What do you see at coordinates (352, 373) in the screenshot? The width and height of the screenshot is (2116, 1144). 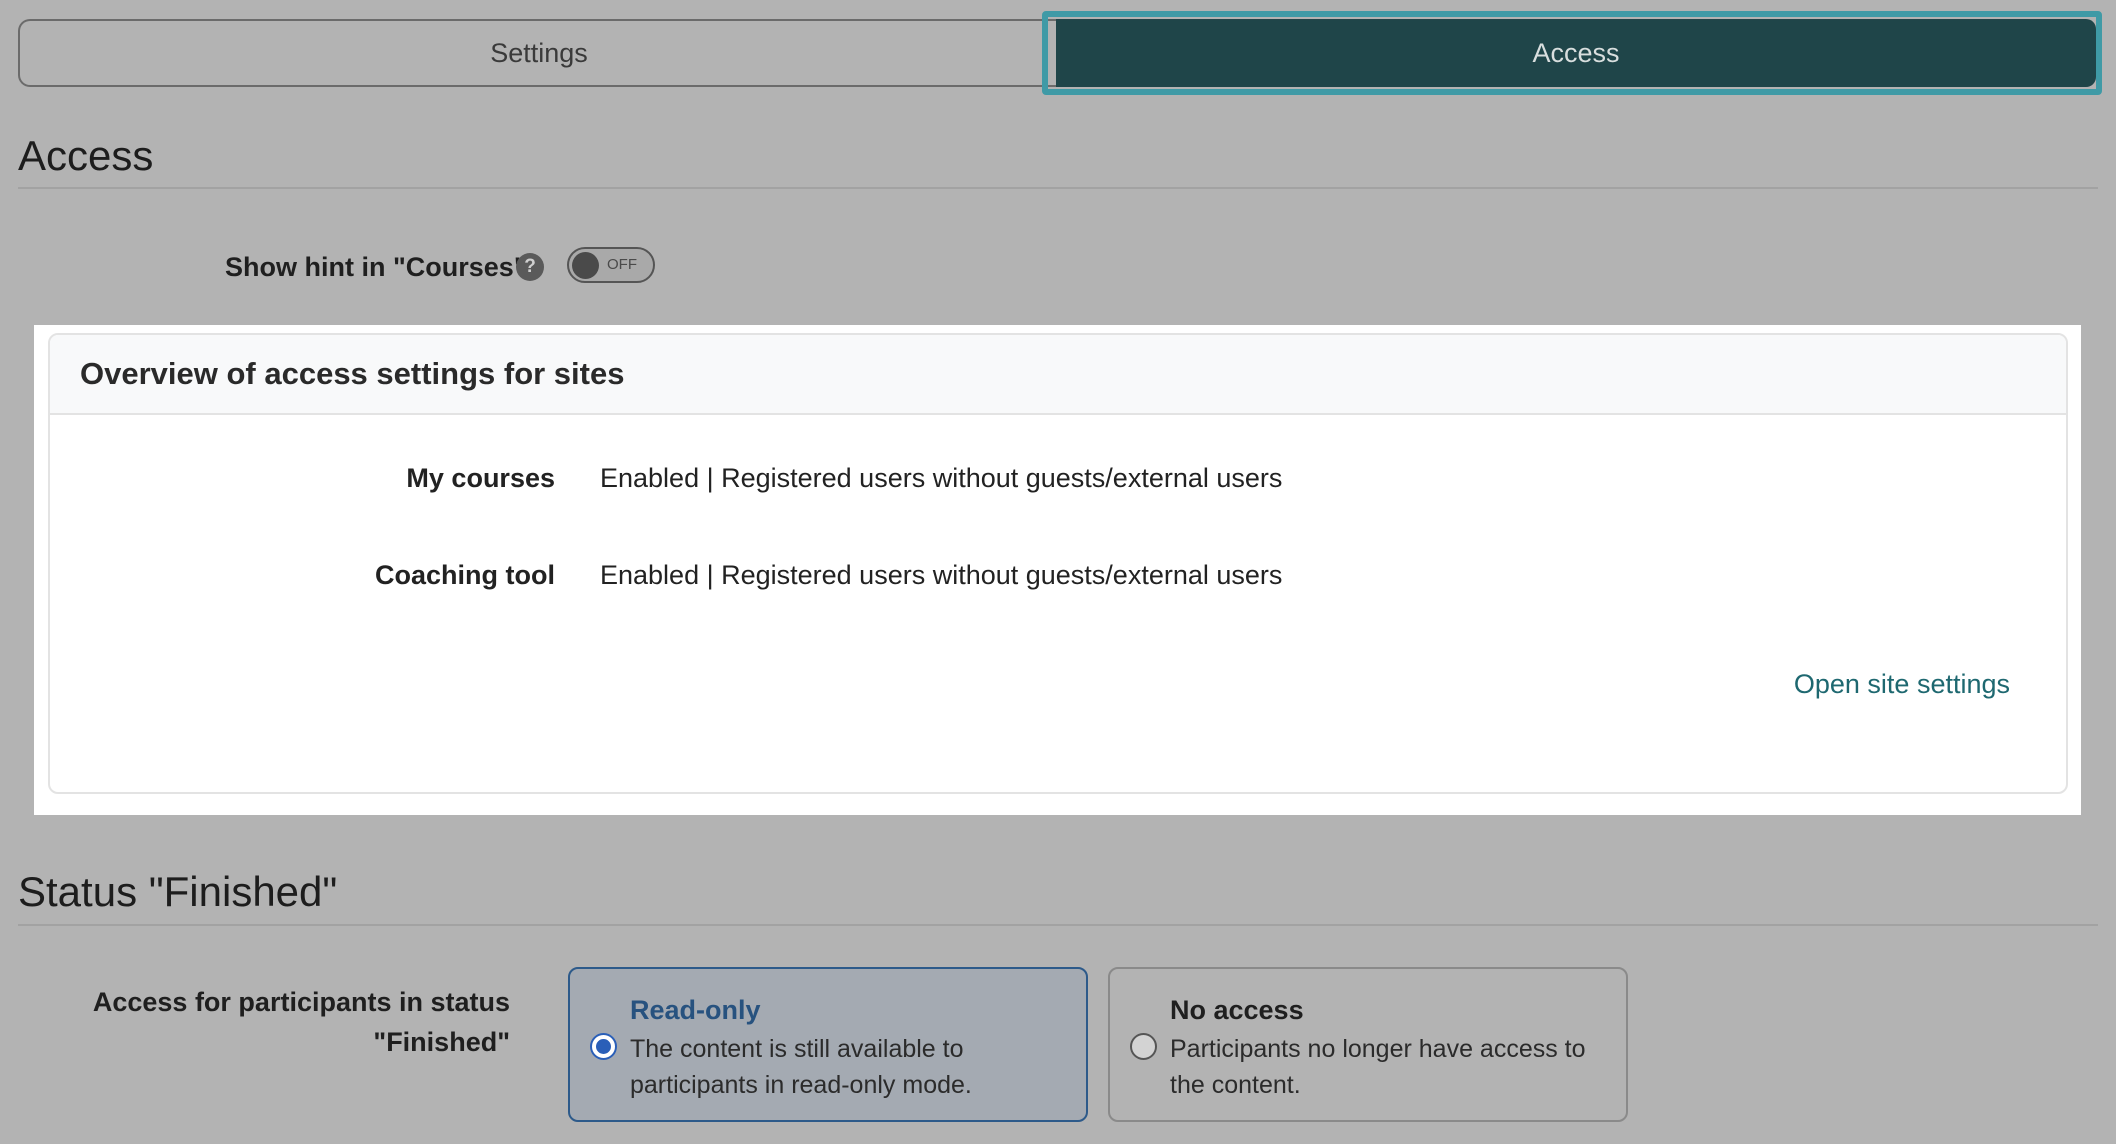 I see `card-title: Overview of access settings for sites` at bounding box center [352, 373].